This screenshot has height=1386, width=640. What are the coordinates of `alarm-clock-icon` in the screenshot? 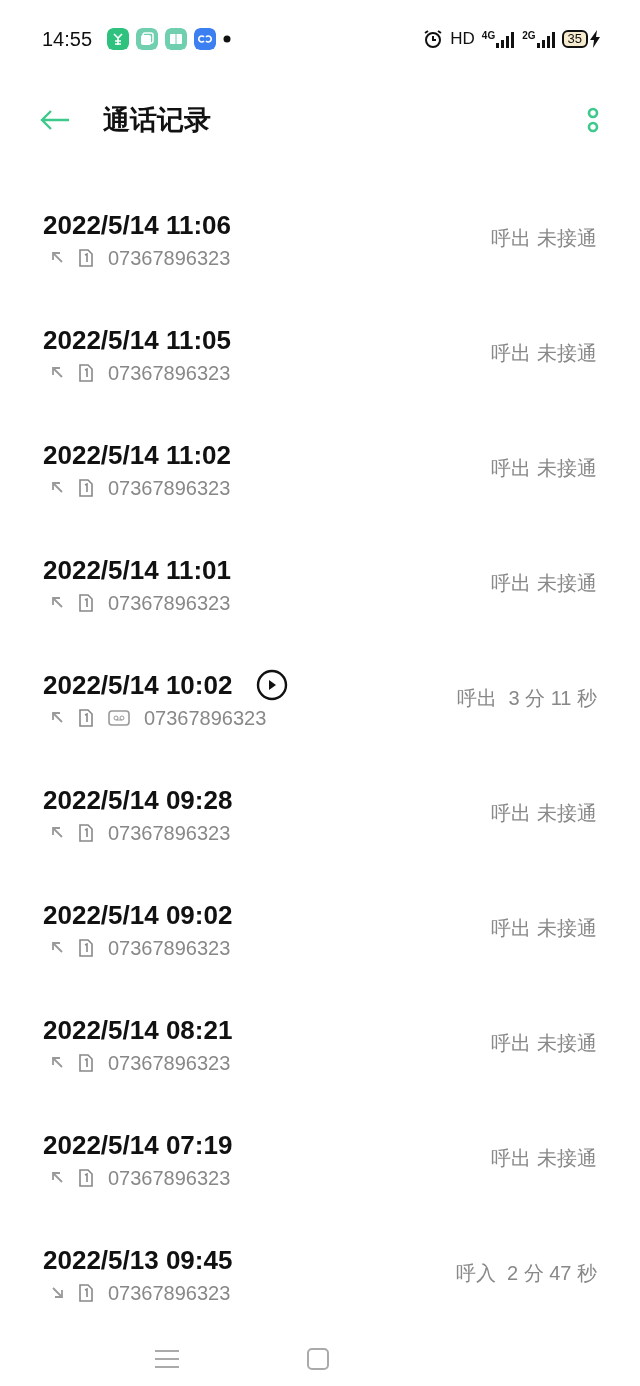 It's located at (433, 39).